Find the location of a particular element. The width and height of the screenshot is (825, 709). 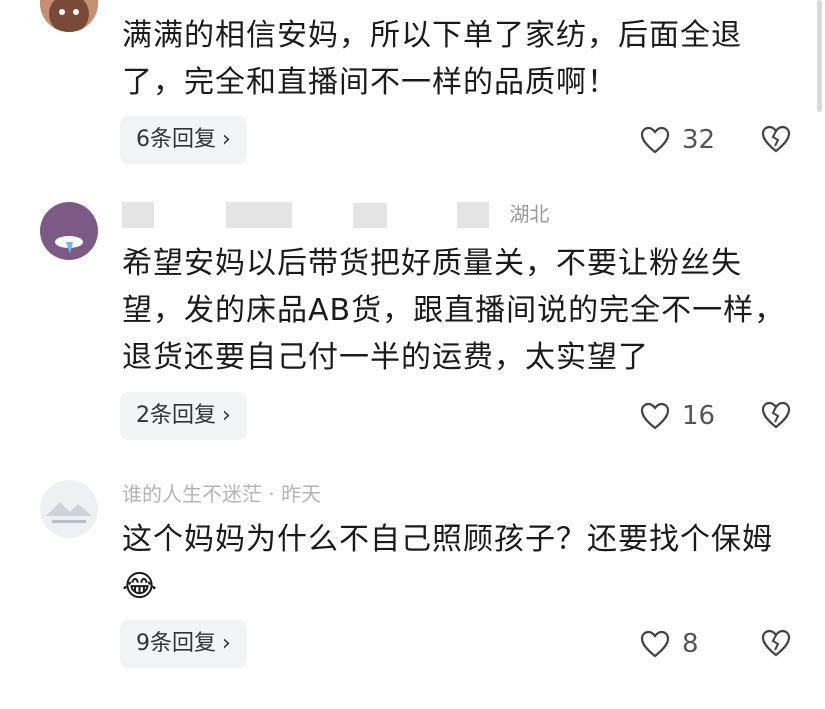

like-count: 16 is located at coordinates (699, 416).